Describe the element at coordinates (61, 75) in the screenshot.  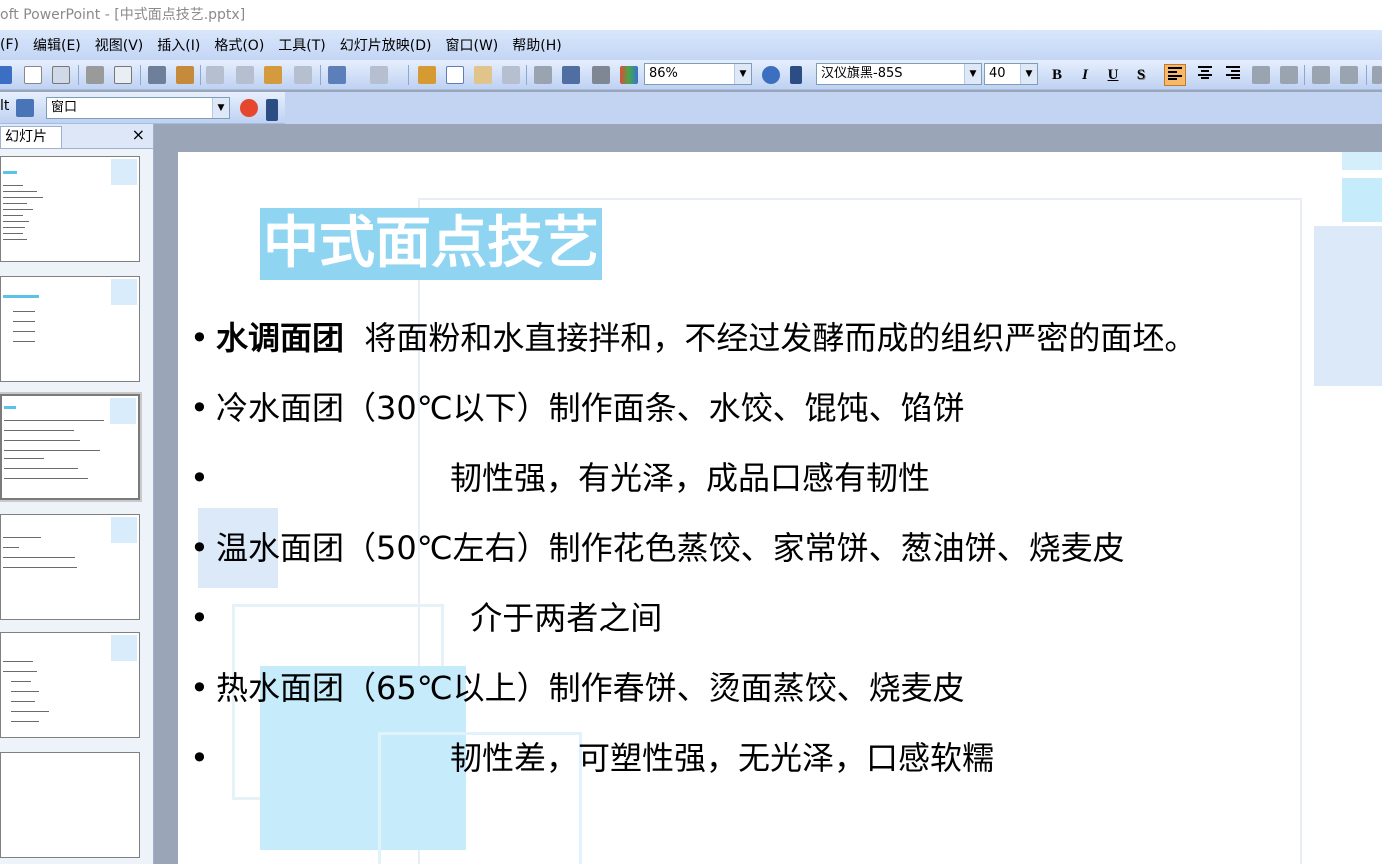
I see `email-icon` at that location.